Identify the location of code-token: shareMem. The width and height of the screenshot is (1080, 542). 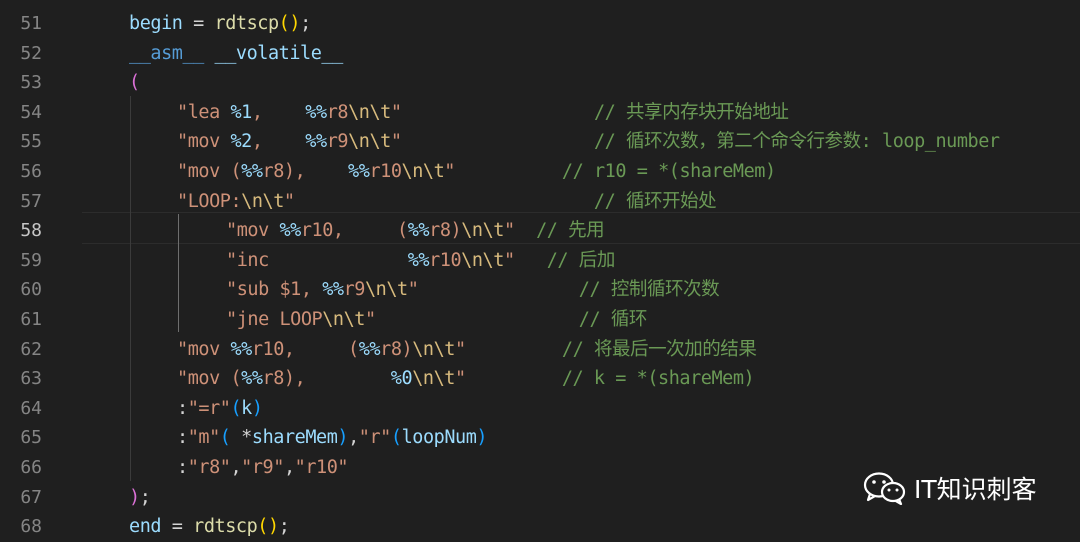
(294, 438).